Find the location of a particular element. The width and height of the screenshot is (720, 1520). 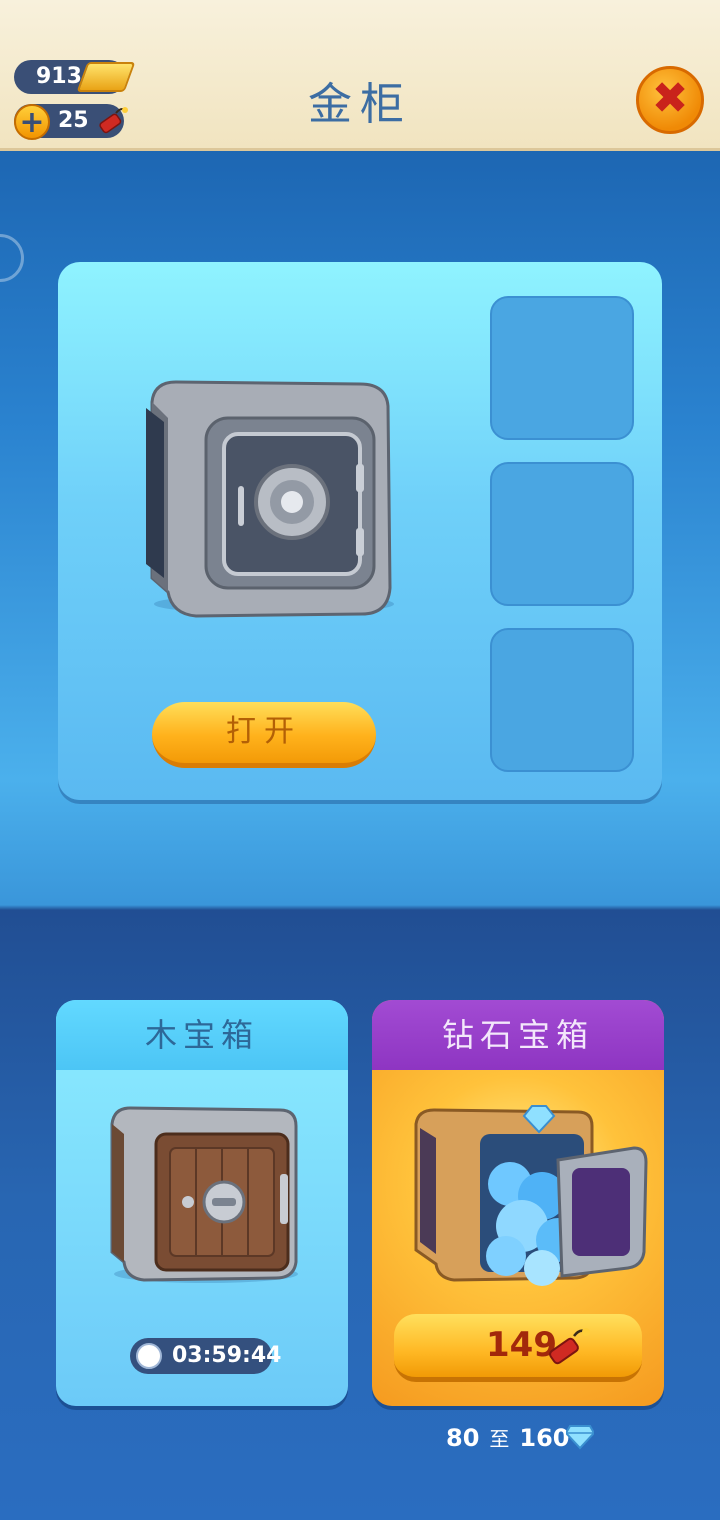

dynamite-icon is located at coordinates (569, 1346).